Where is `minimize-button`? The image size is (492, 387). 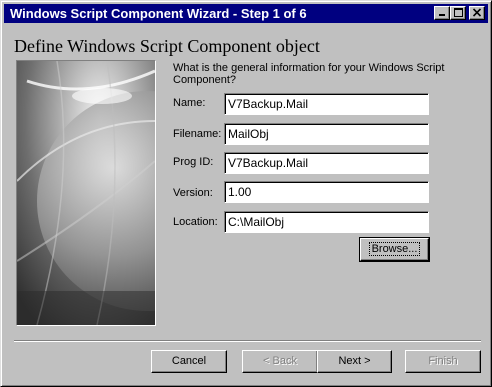 minimize-button is located at coordinates (442, 13).